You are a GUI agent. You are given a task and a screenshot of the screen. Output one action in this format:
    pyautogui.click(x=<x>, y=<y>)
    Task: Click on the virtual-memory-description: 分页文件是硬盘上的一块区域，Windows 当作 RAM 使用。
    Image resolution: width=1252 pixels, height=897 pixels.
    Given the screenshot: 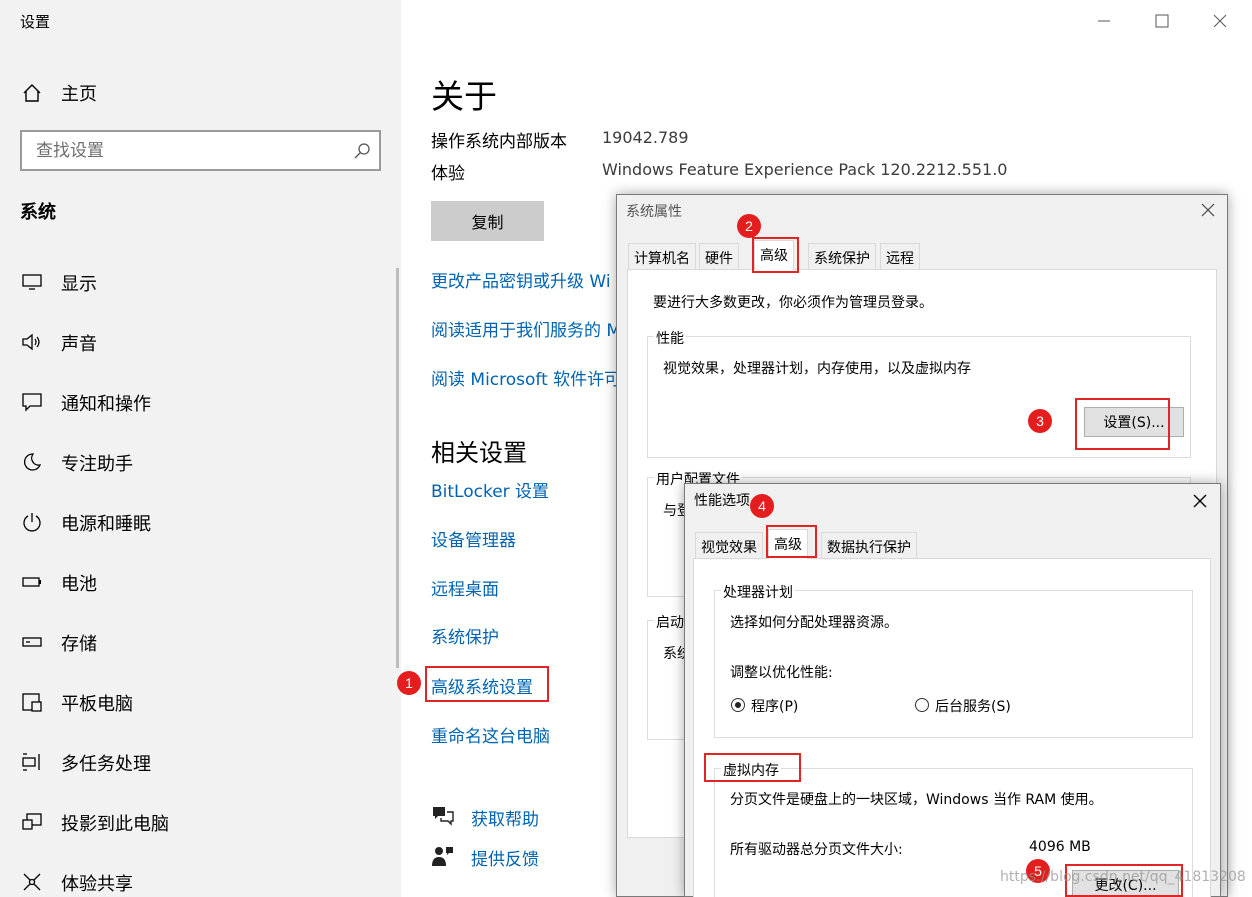 What is the action you would take?
    pyautogui.click(x=916, y=800)
    